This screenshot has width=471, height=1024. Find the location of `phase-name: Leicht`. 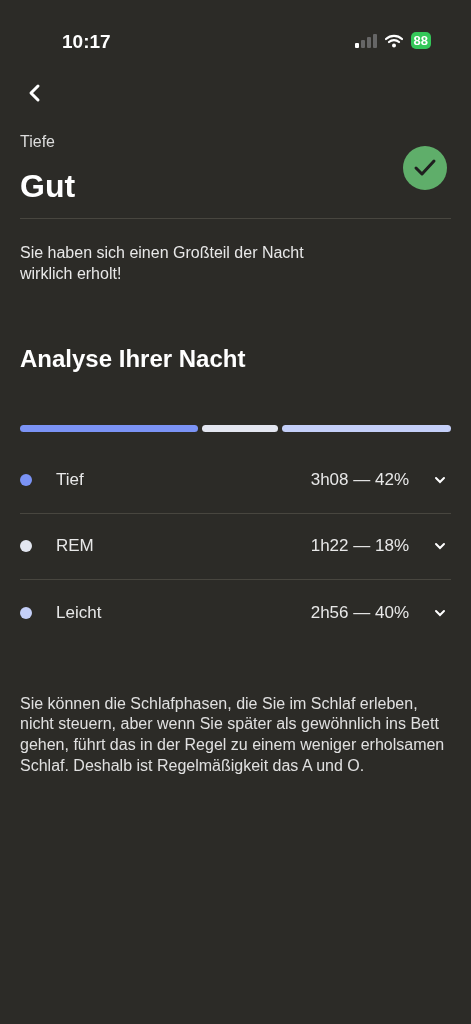

phase-name: Leicht is located at coordinates (79, 612).